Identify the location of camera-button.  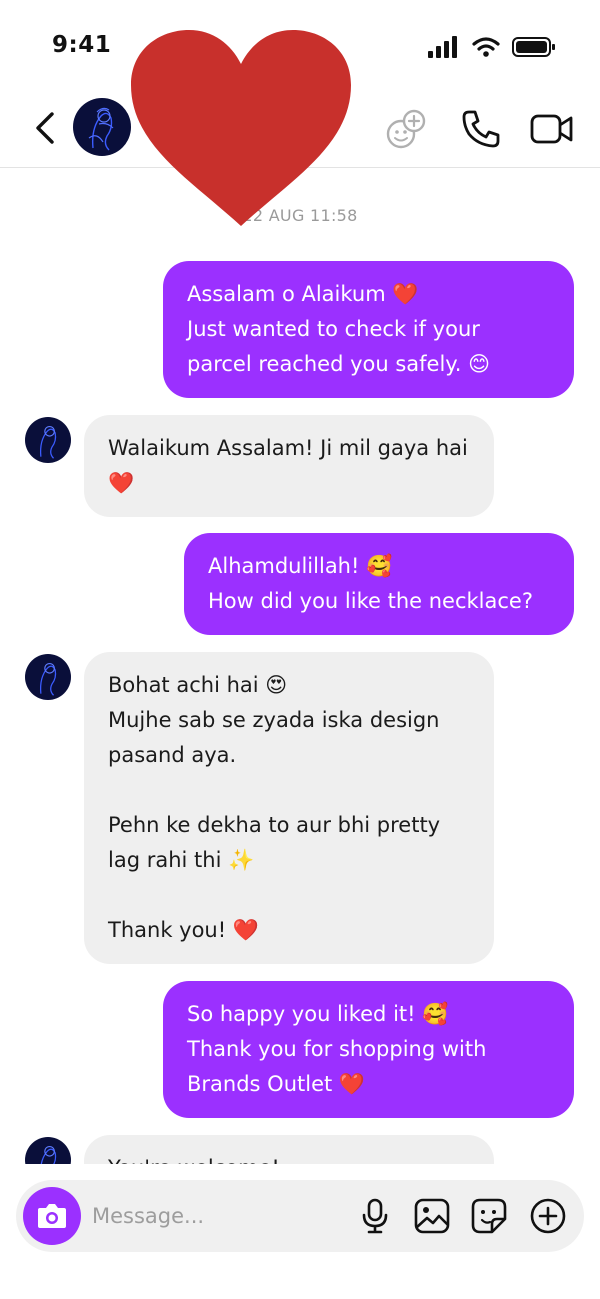
(52, 1216).